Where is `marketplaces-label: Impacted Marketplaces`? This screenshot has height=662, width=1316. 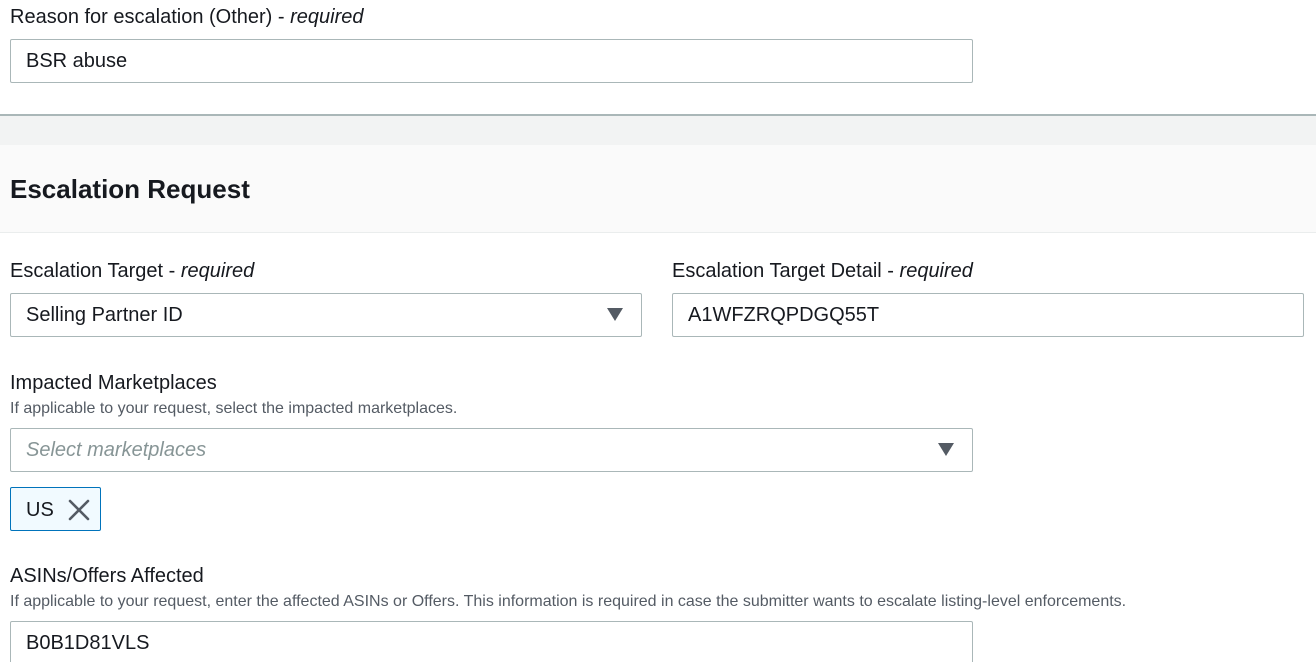
marketplaces-label: Impacted Marketplaces is located at coordinates (113, 383).